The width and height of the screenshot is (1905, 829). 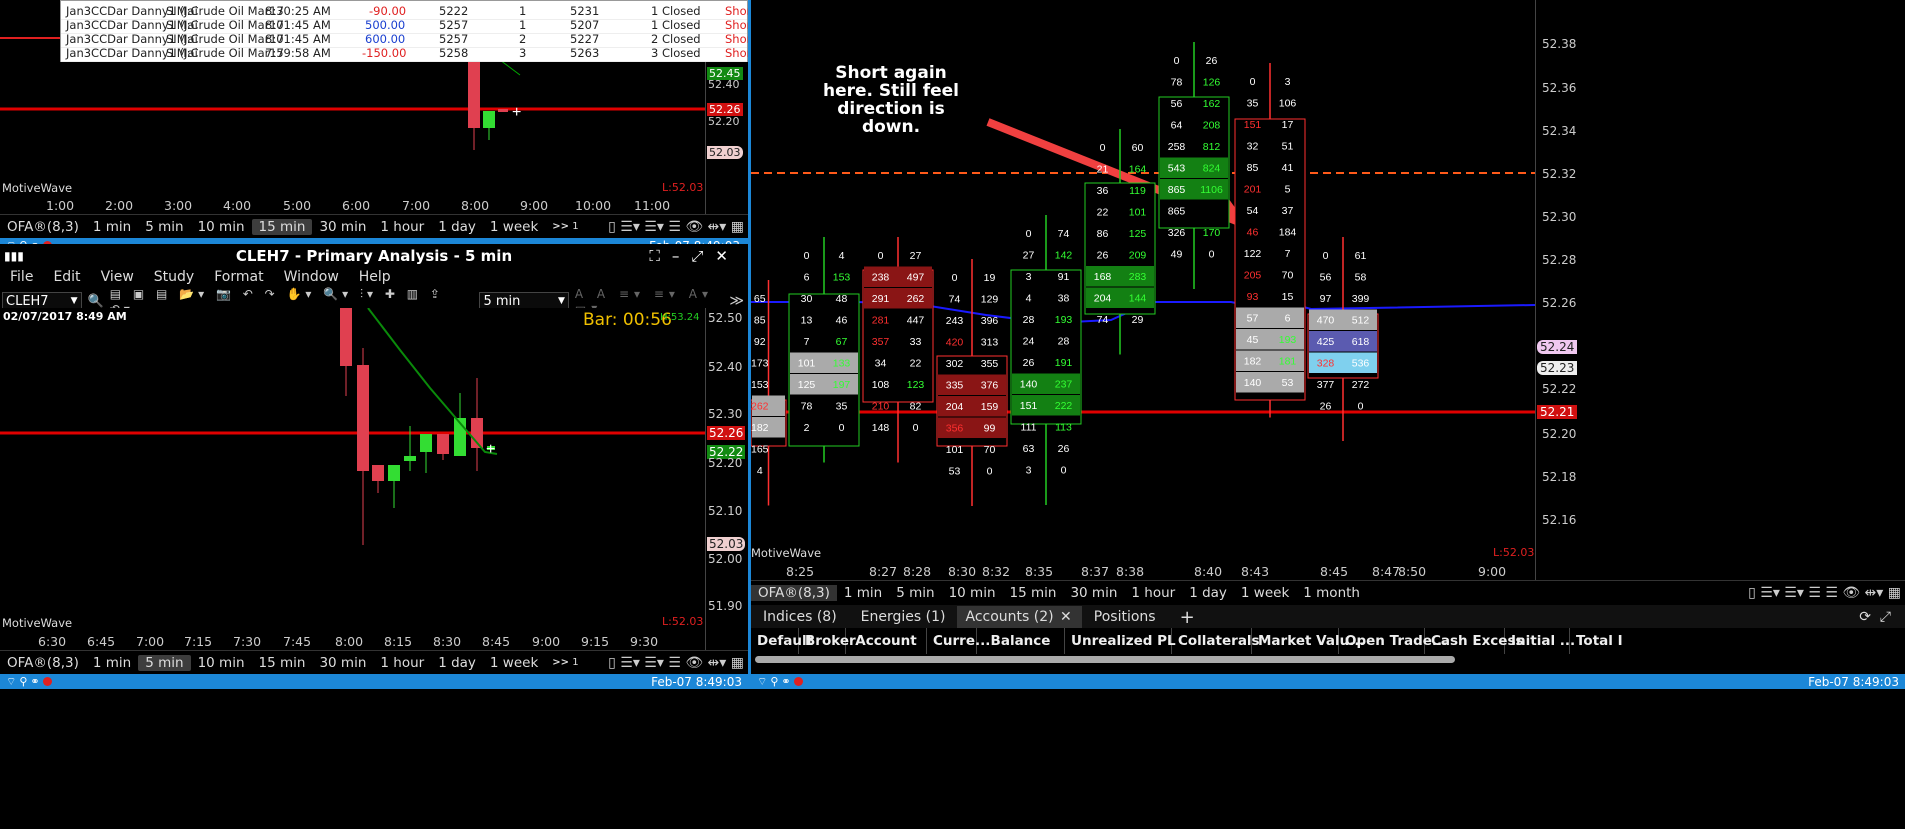 What do you see at coordinates (96, 301) in the screenshot?
I see `search-icon: 🔍` at bounding box center [96, 301].